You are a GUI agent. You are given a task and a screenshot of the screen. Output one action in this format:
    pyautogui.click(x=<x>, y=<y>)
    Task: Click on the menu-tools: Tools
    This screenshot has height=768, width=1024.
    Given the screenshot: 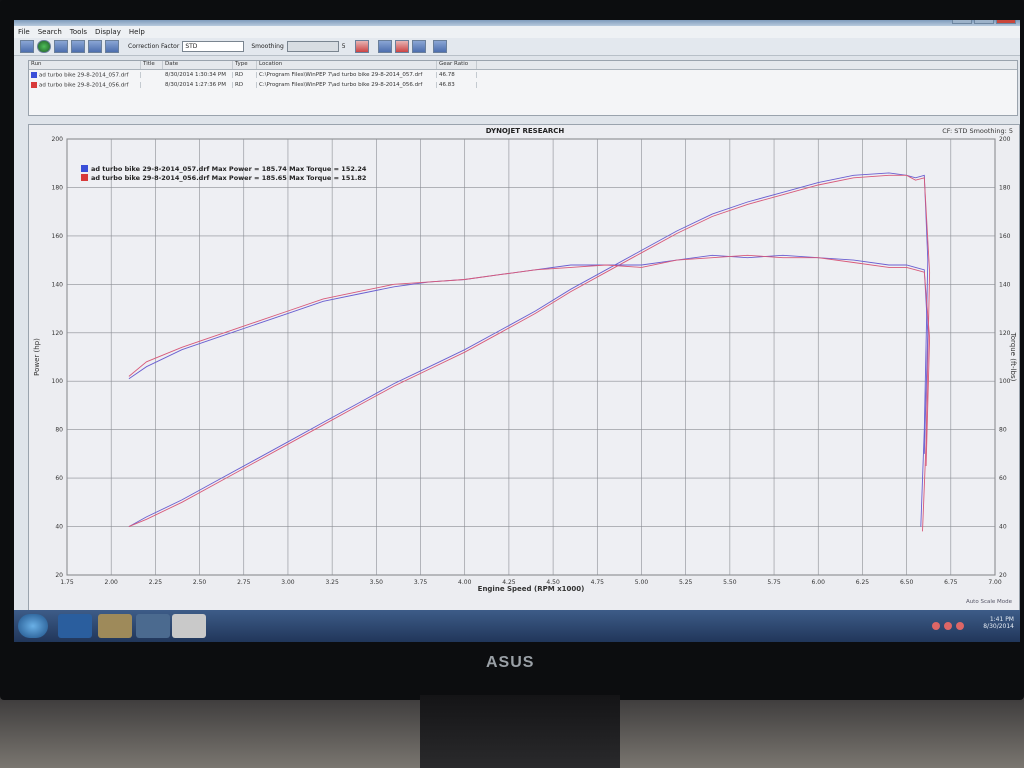 What is the action you would take?
    pyautogui.click(x=78, y=32)
    